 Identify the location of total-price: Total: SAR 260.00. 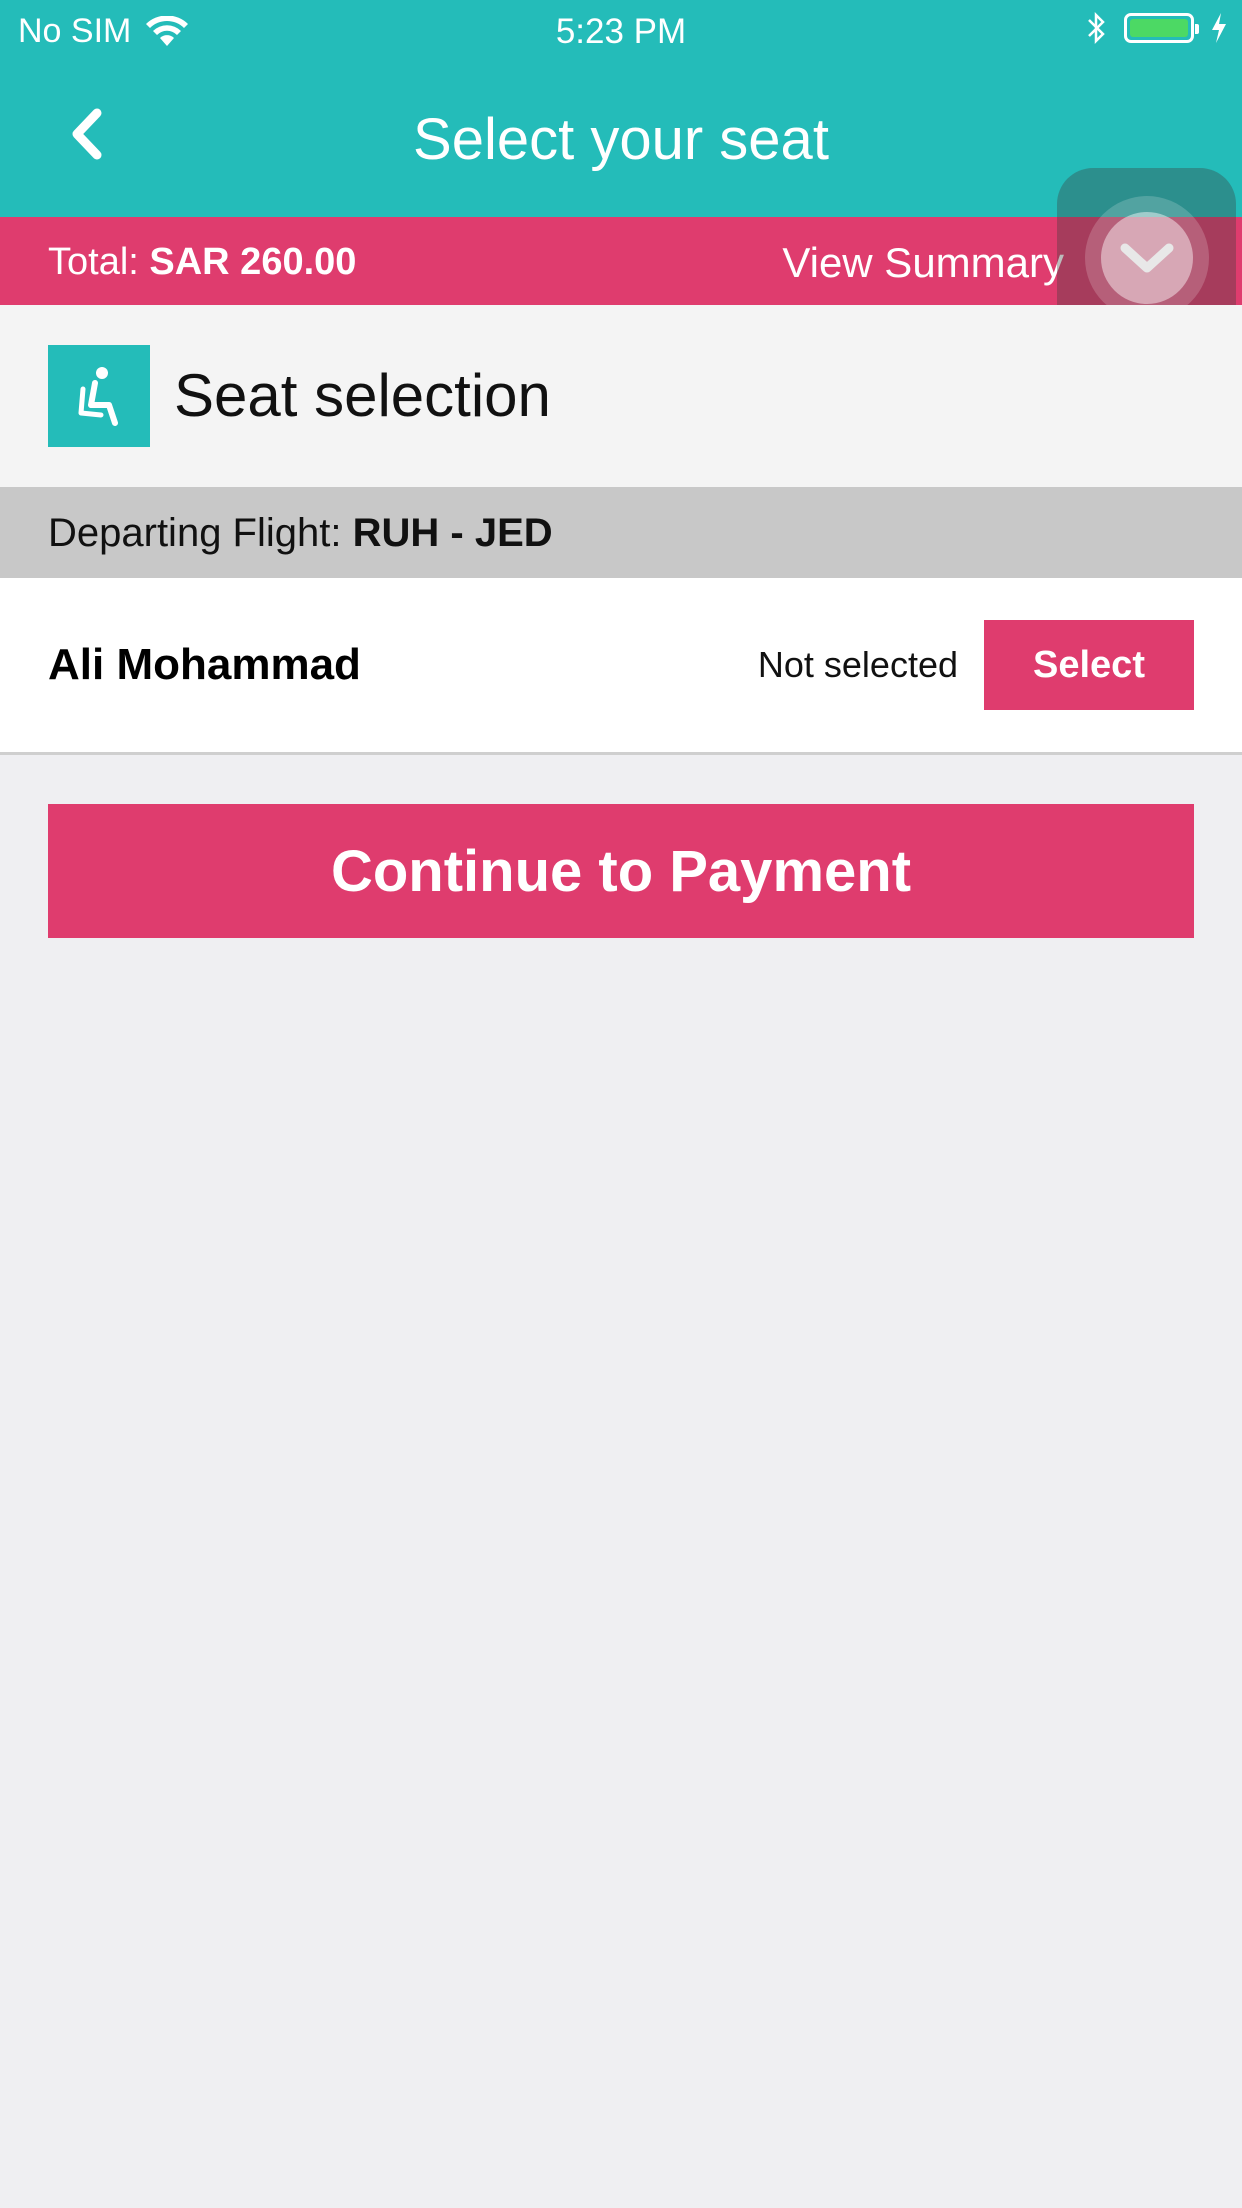
(202, 262).